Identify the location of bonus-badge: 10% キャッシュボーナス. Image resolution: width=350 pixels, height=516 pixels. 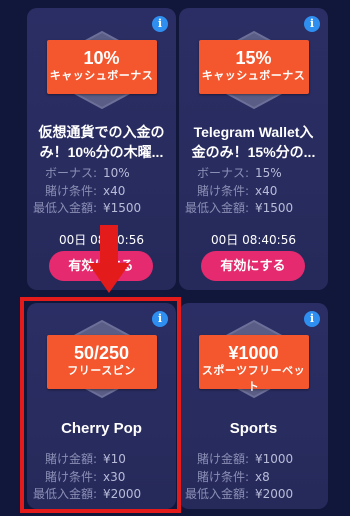
(101, 70).